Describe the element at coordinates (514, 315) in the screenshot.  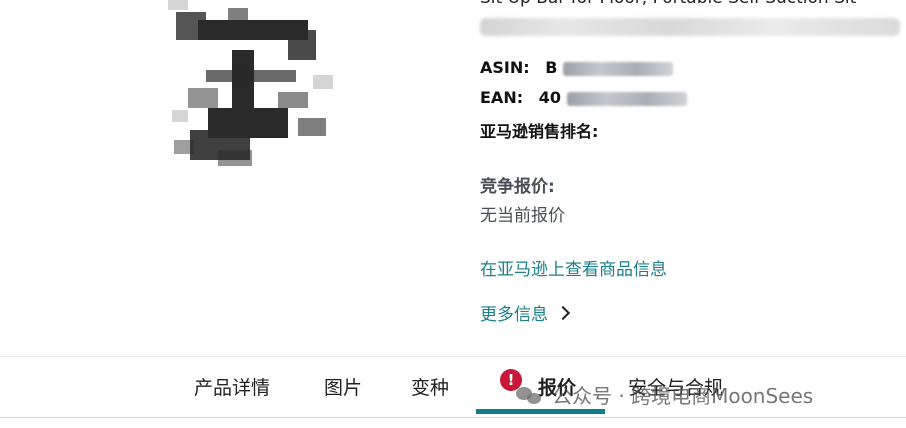
I see `more-info-label: 更多信息` at that location.